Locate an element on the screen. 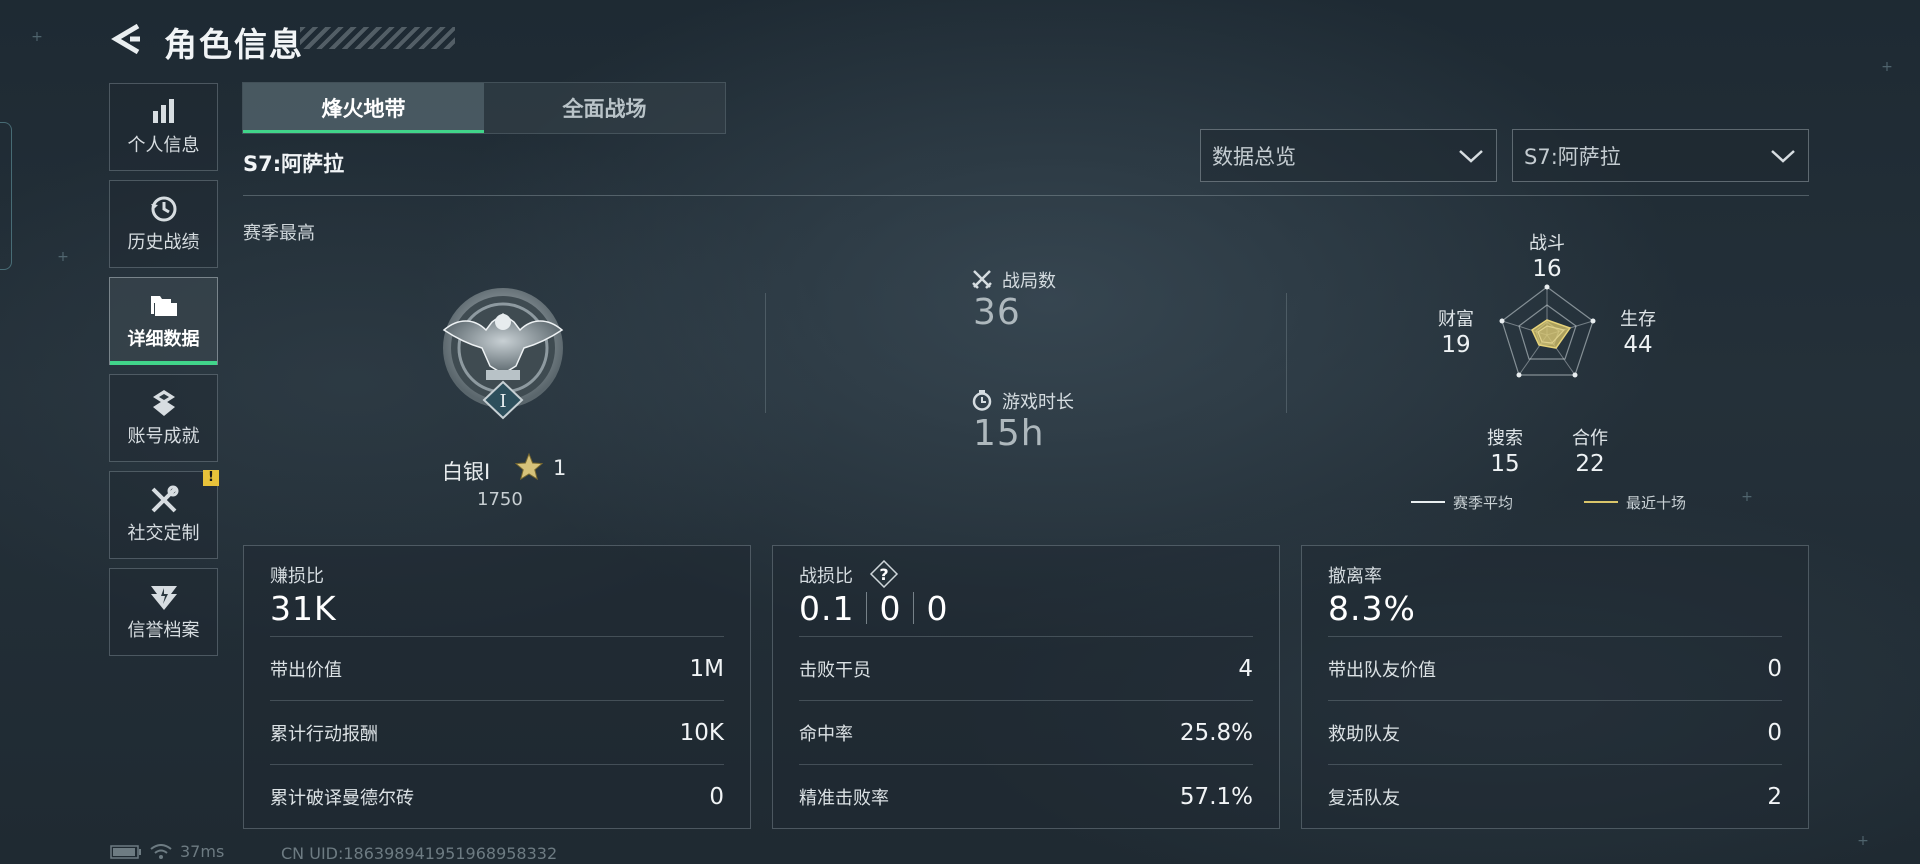 This screenshot has height=864, width=1920. battery-icon is located at coordinates (125, 851).